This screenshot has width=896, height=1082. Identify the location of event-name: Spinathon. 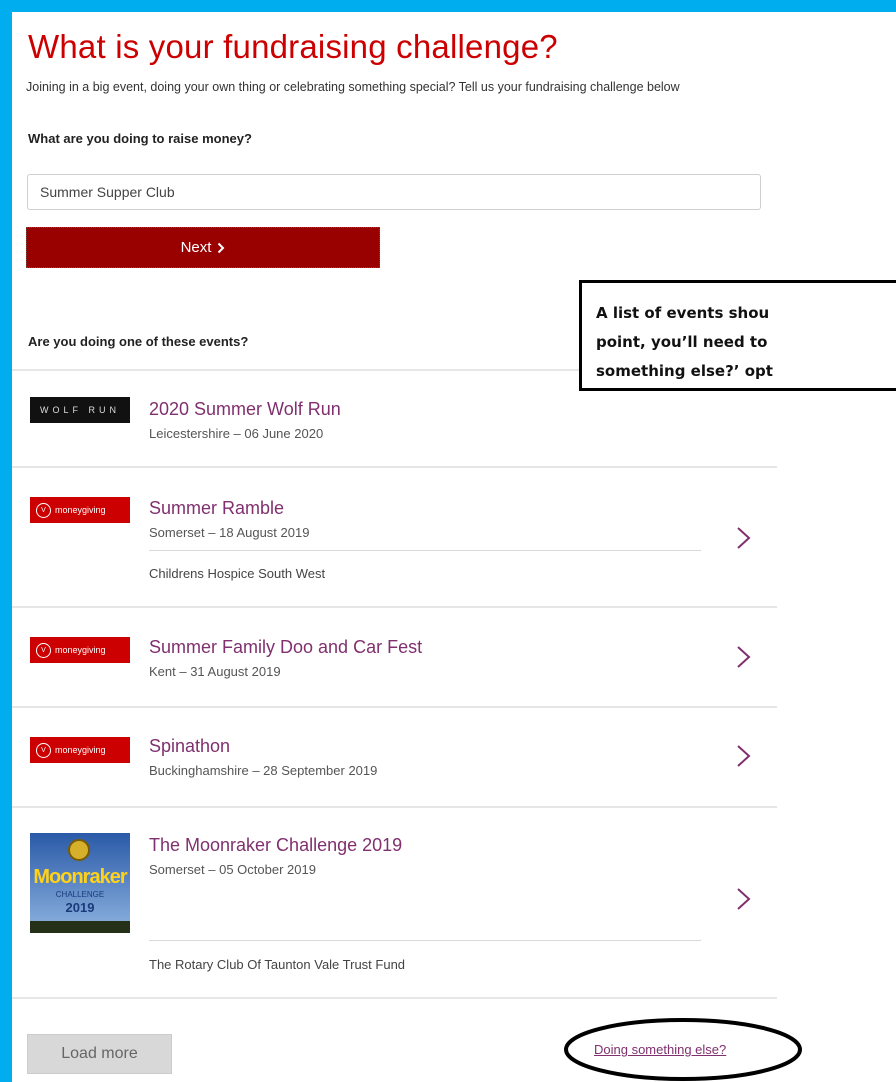
(189, 746).